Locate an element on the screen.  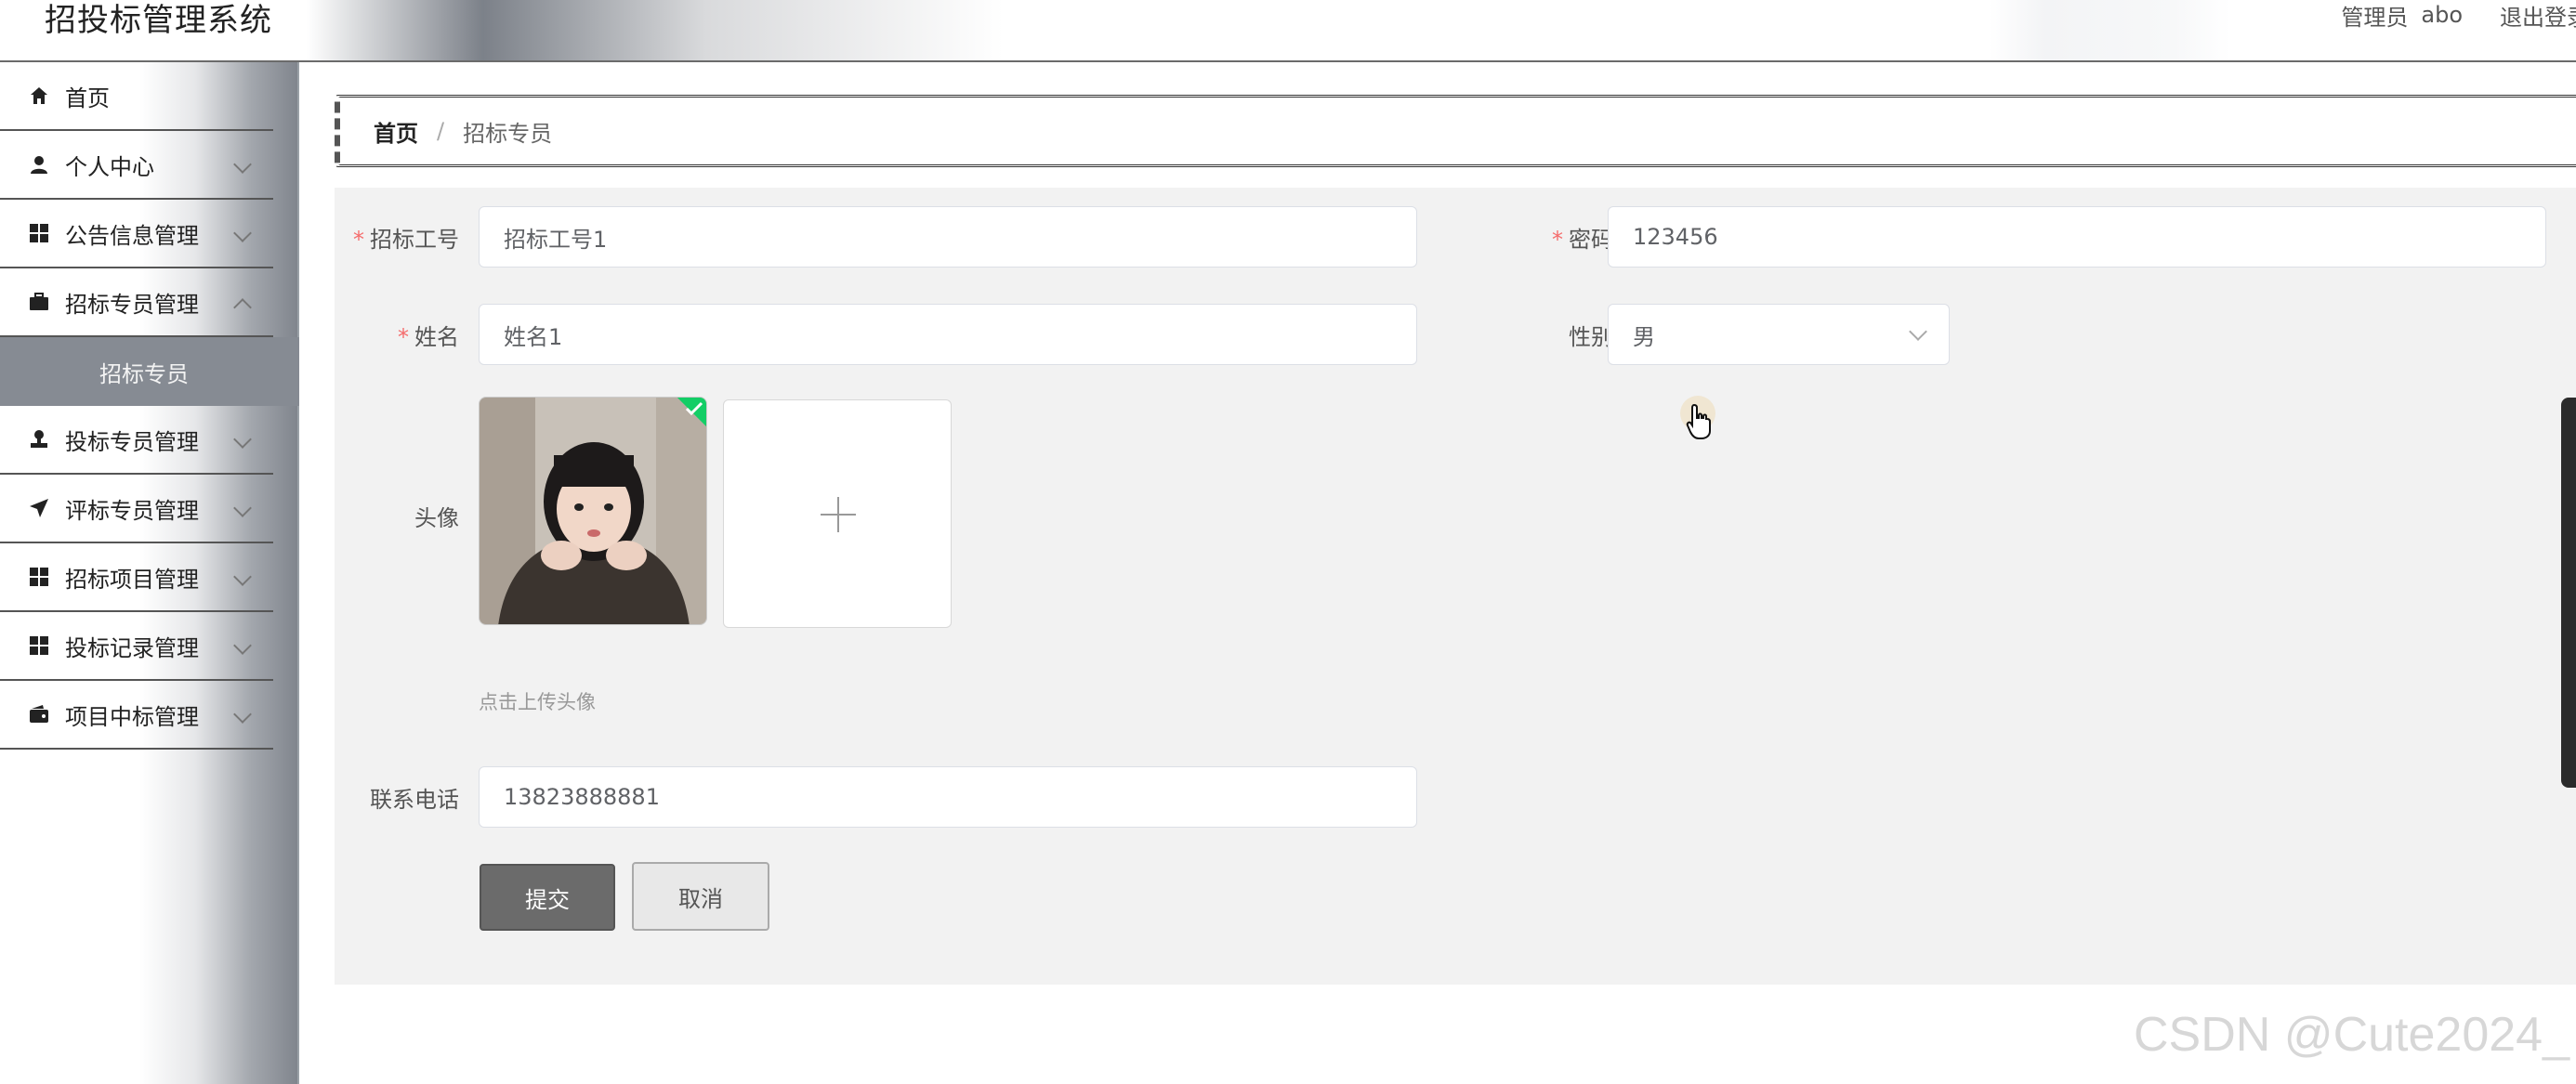
name-input: 姓名1 is located at coordinates (948, 334).